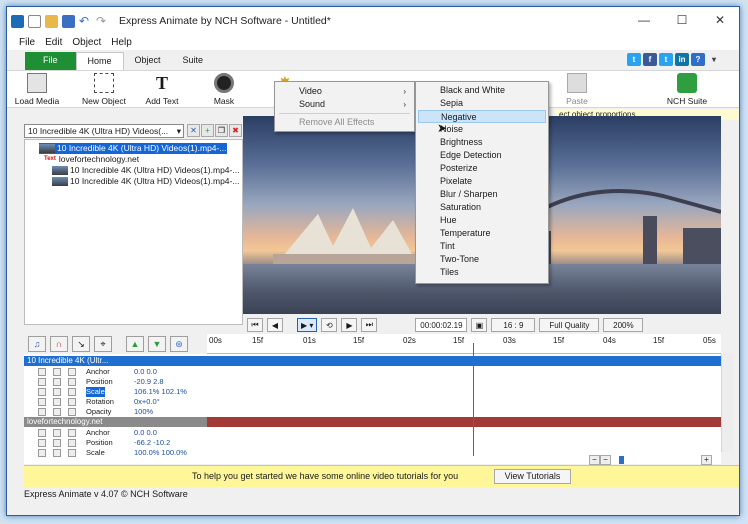 This screenshot has width=748, height=524. Describe the element at coordinates (441, 325) in the screenshot. I see `time-display: 00:00:02.19` at that location.